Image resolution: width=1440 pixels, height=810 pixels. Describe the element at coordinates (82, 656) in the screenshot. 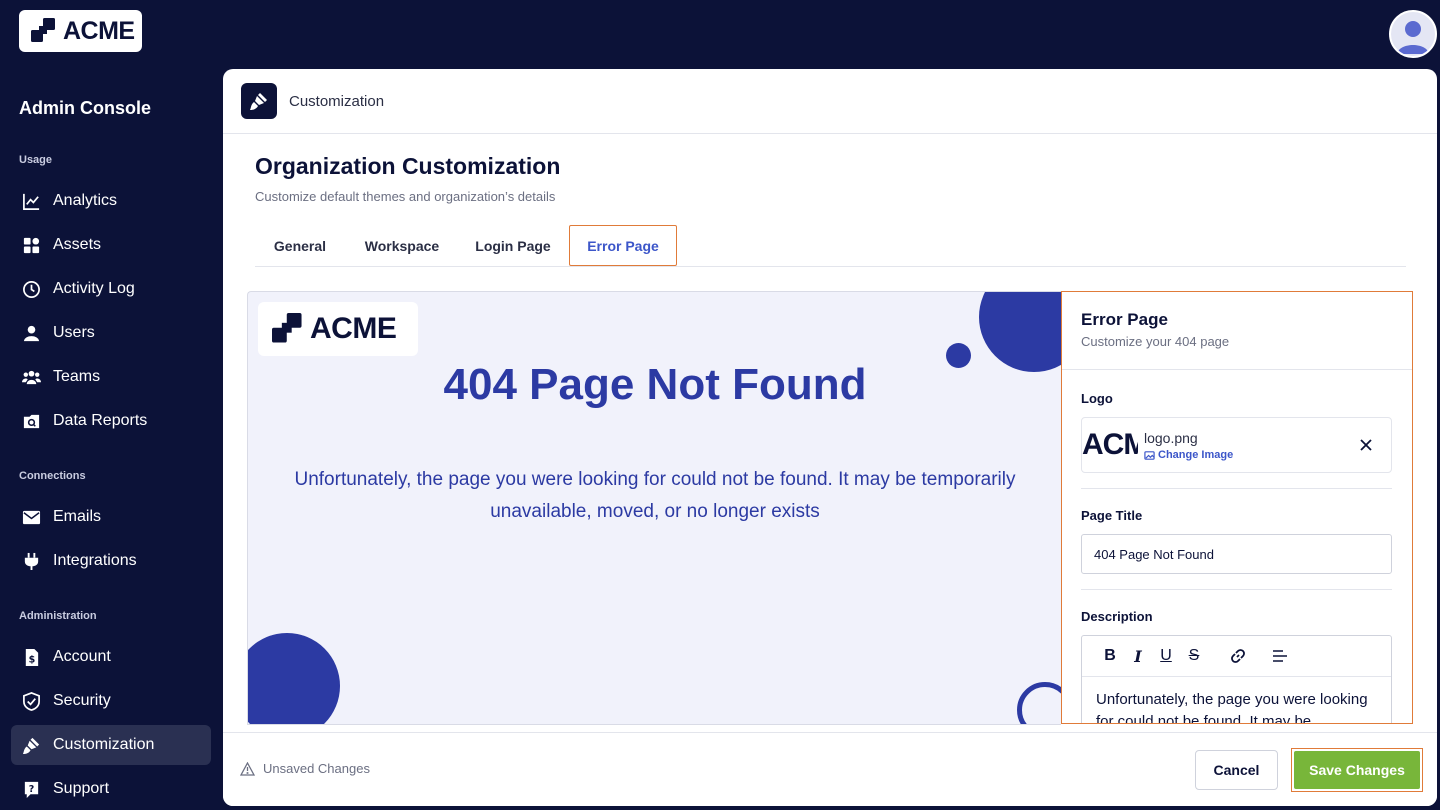

I see `sidebar-item-label: Account` at that location.